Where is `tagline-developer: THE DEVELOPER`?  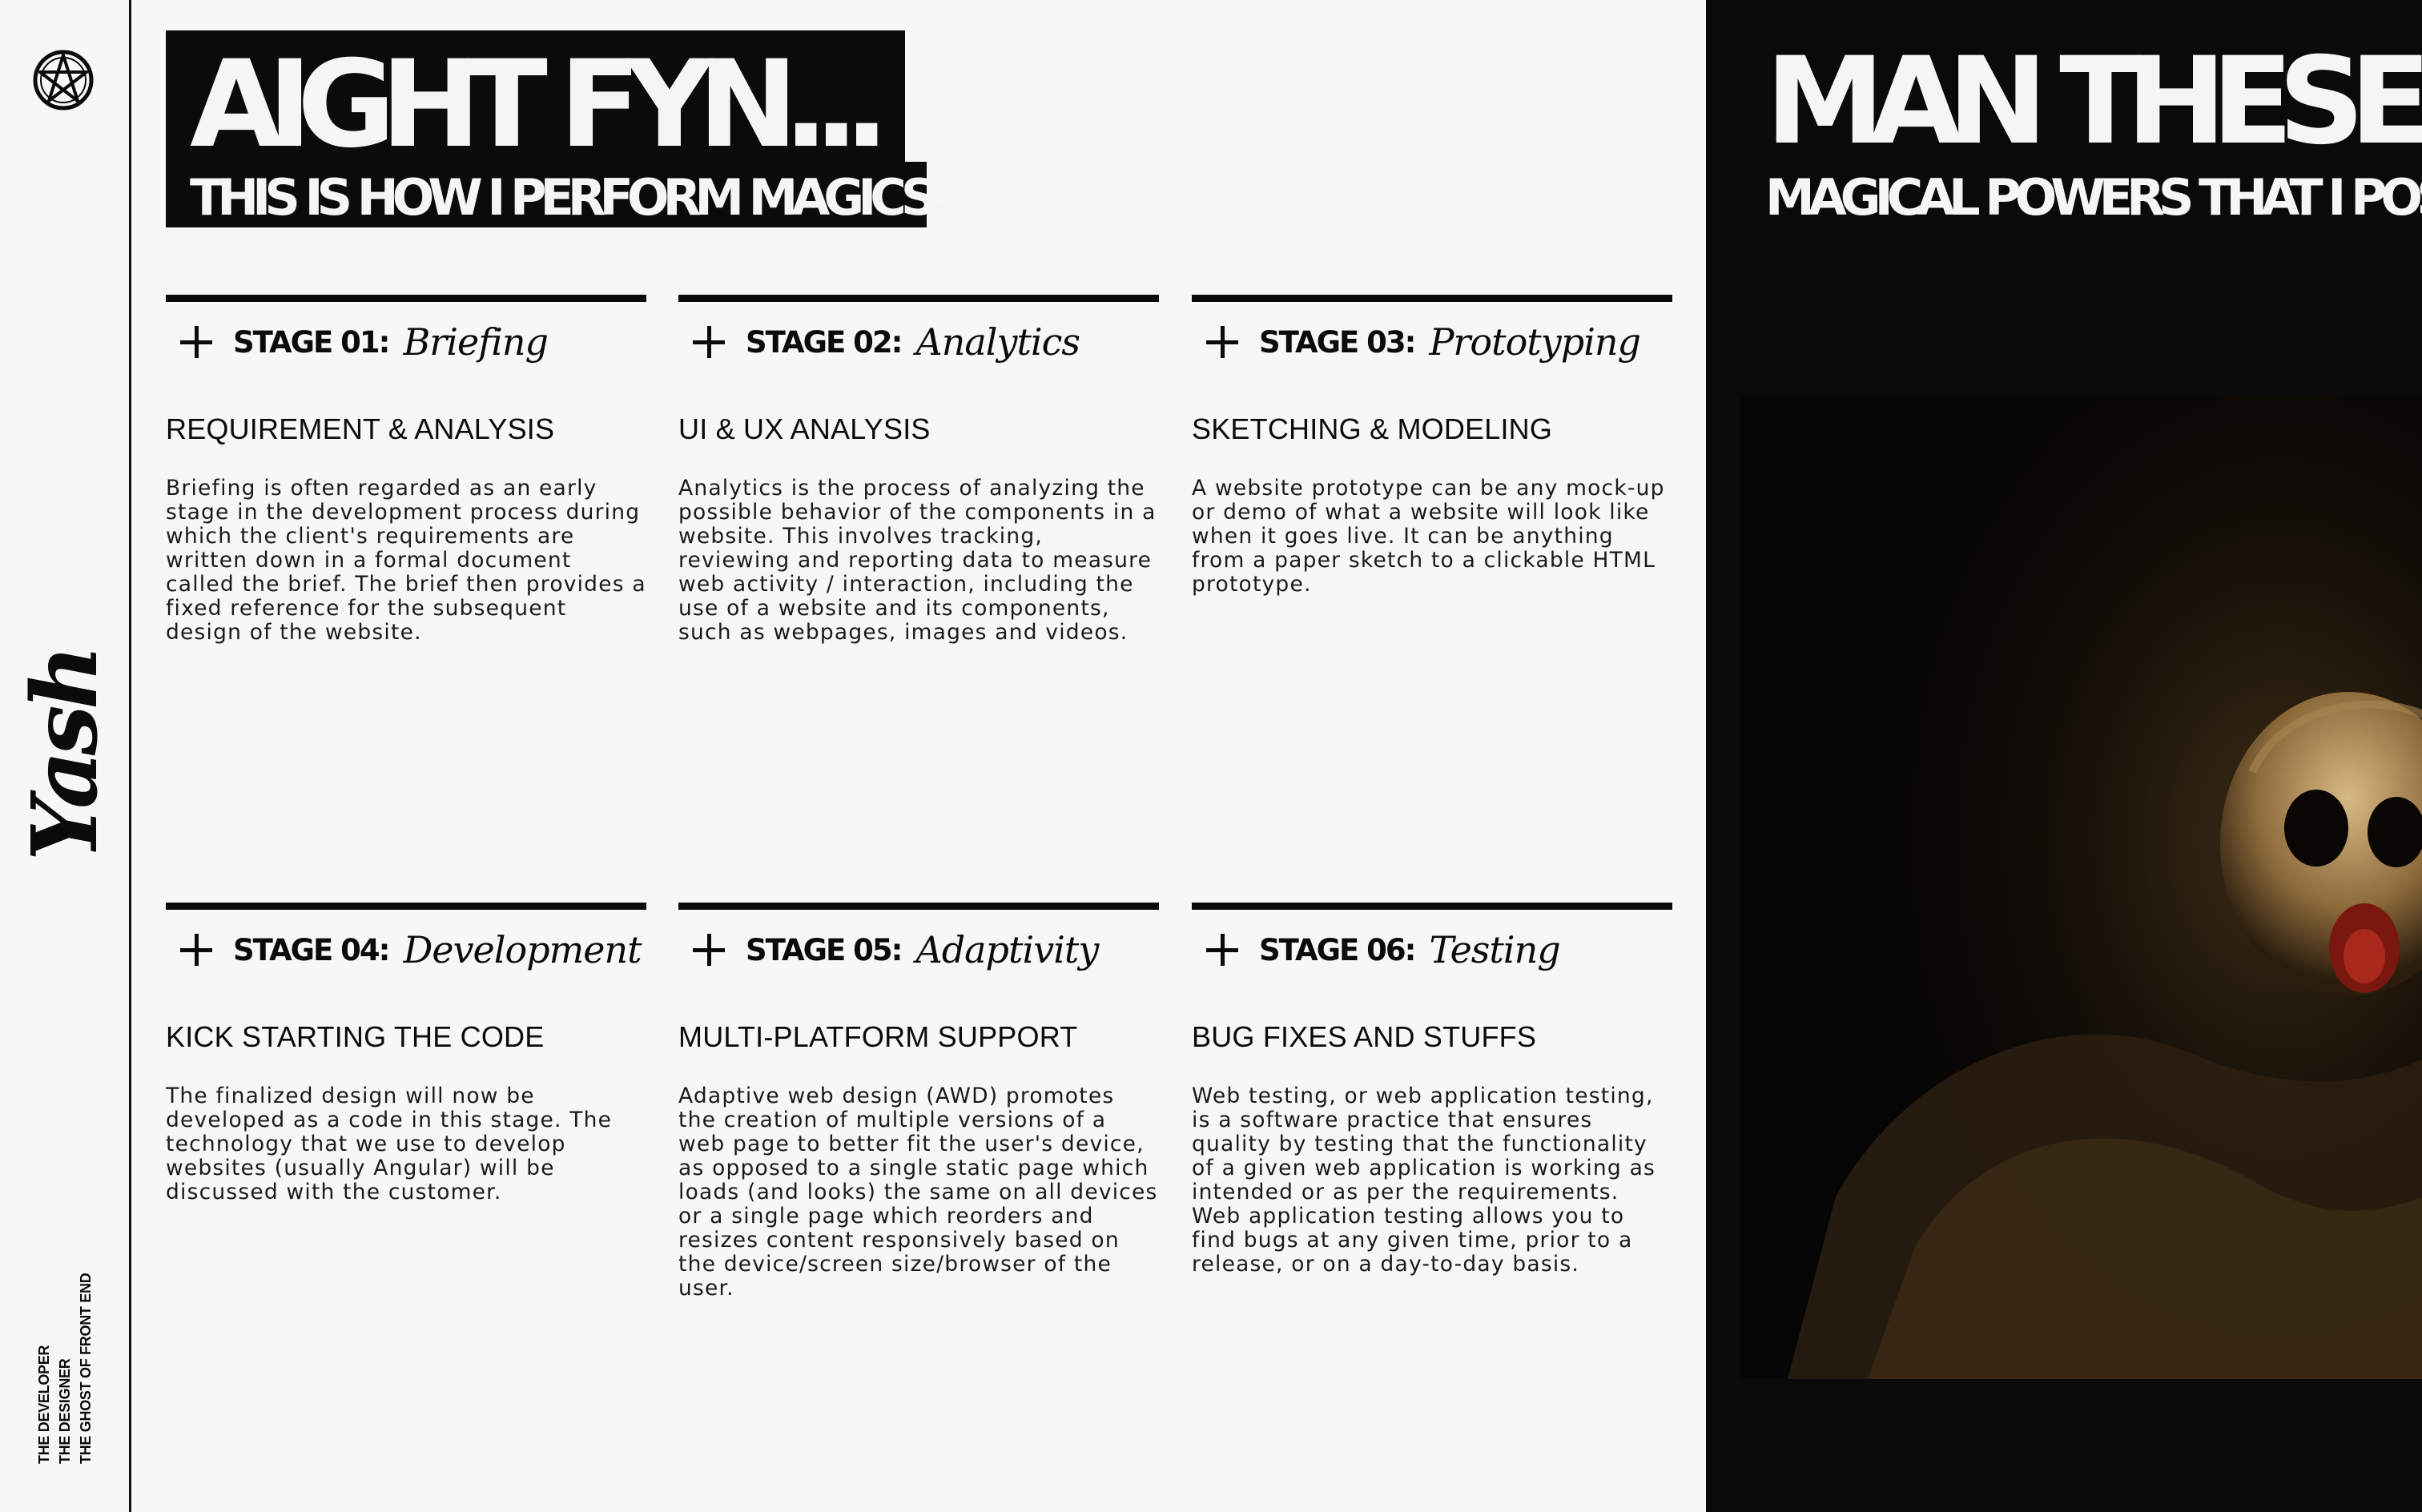 tagline-developer: THE DEVELOPER is located at coordinates (44, 1404).